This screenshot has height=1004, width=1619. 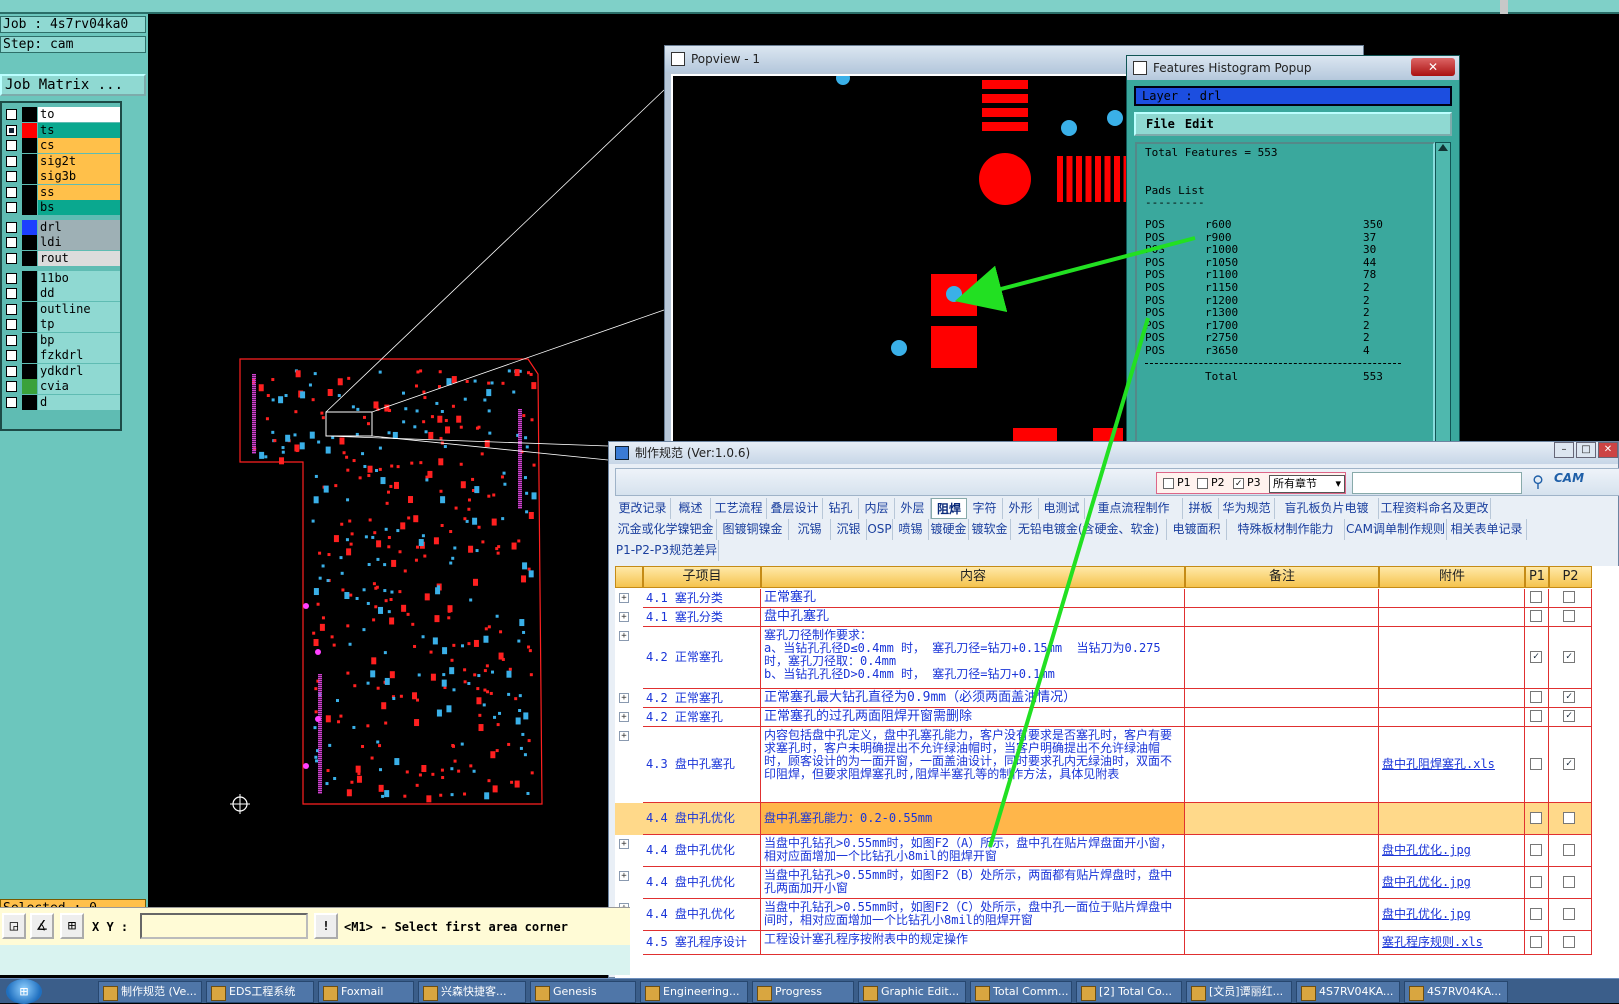 I want to click on taskbar-item: Genesis, so click(x=583, y=992).